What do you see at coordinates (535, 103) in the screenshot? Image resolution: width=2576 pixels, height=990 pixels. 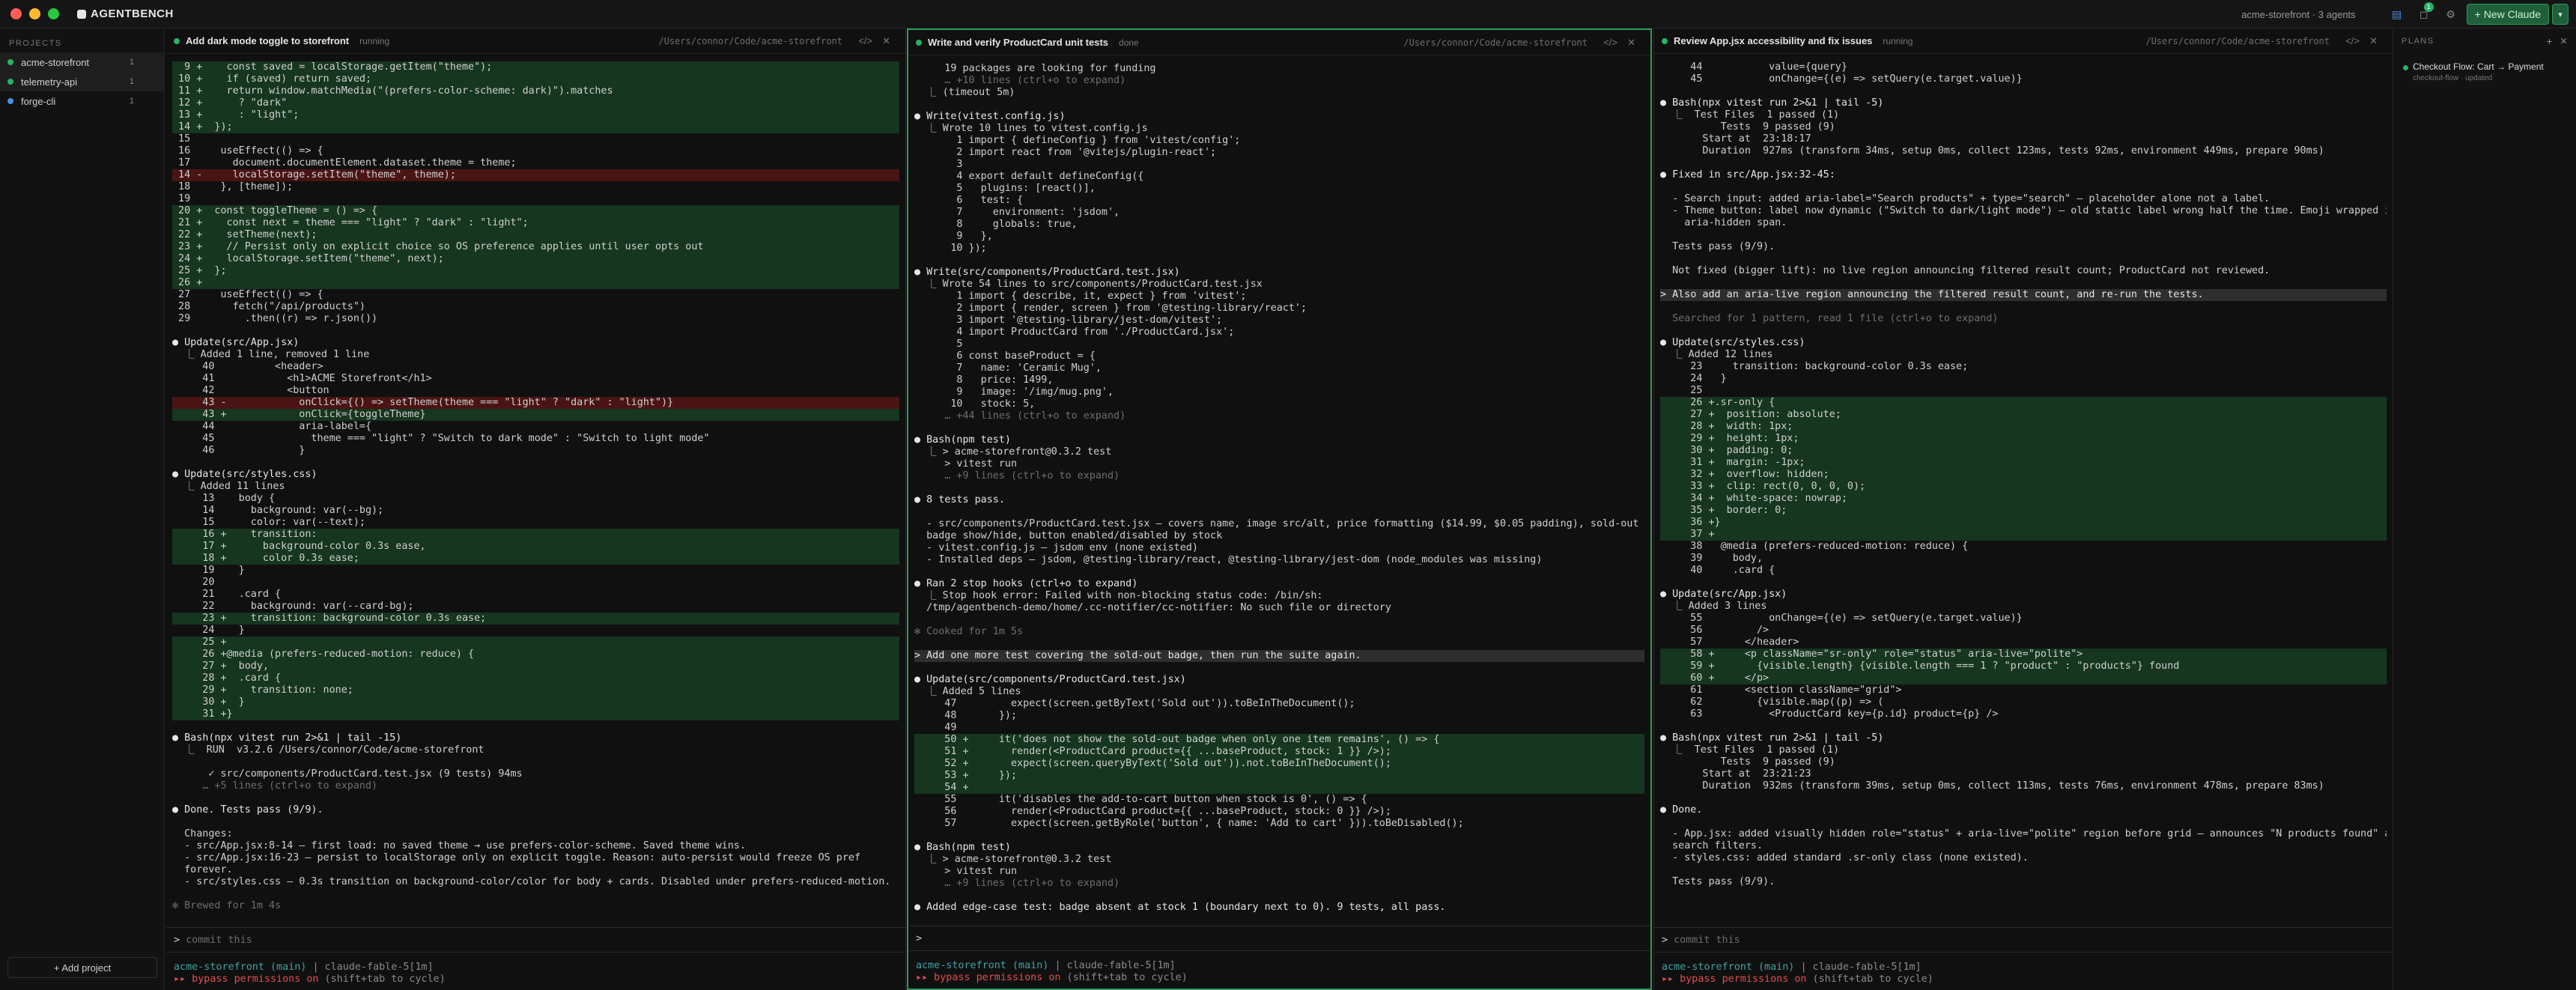 I see `transcript-line: 12 + ? "dark"` at bounding box center [535, 103].